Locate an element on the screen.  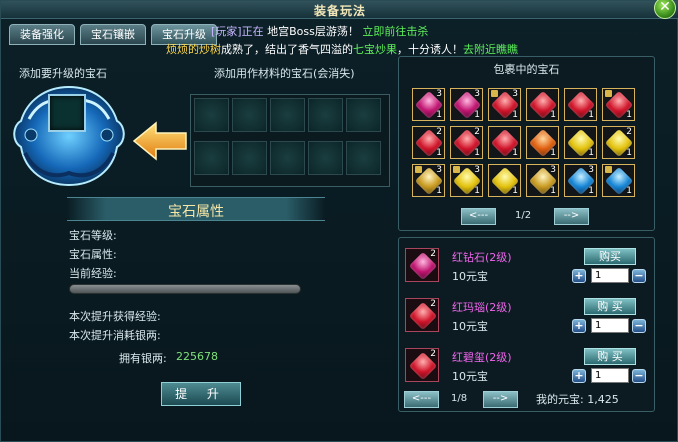
my-yuanbao: 我的元宝: 1,425 is located at coordinates (577, 399).